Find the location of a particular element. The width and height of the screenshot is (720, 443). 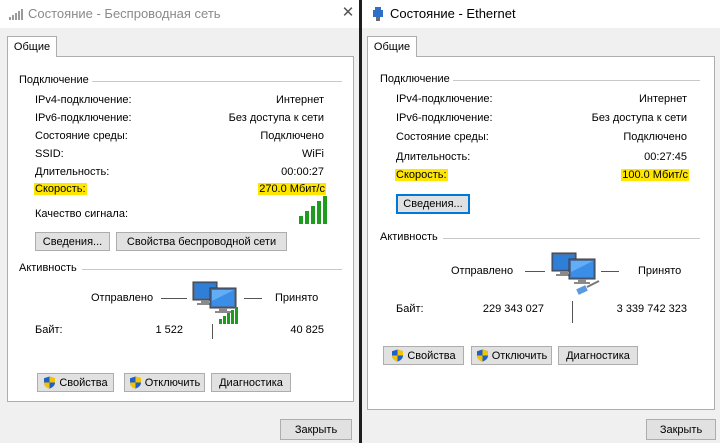

bytes-sent-value: 229 343 027 is located at coordinates (513, 309).